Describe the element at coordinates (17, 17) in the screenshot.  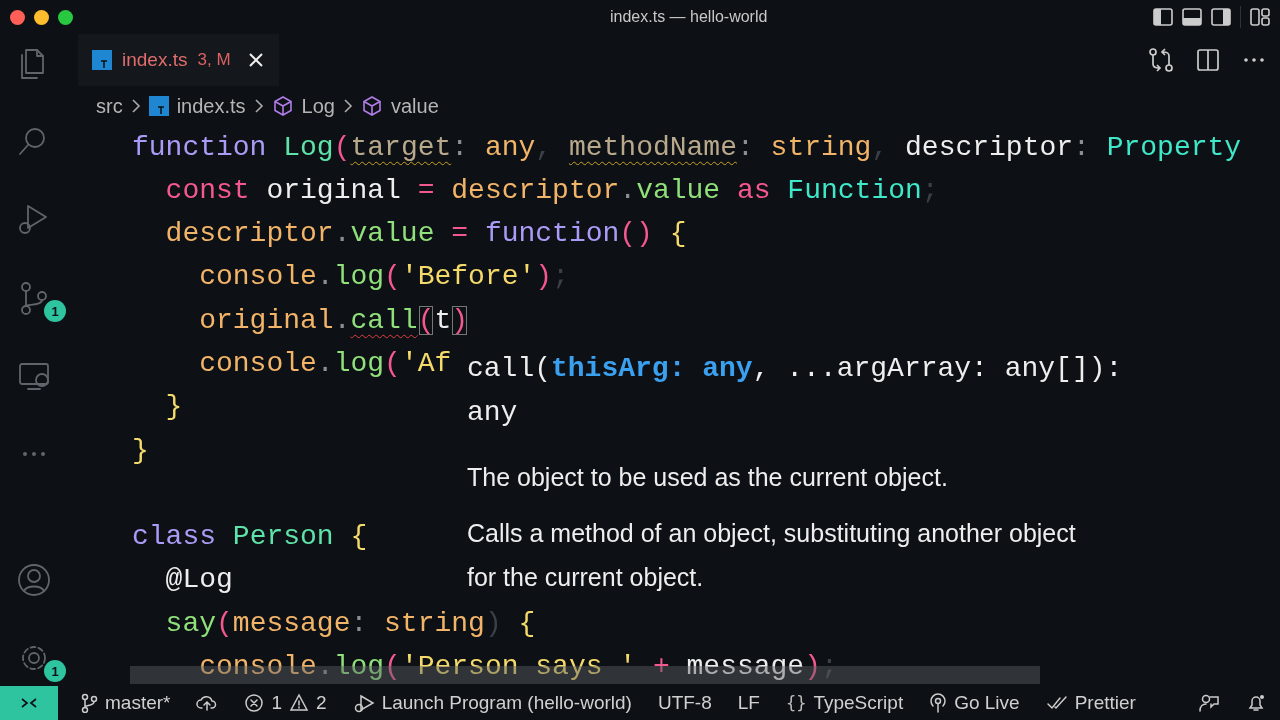
I see `close-button` at that location.